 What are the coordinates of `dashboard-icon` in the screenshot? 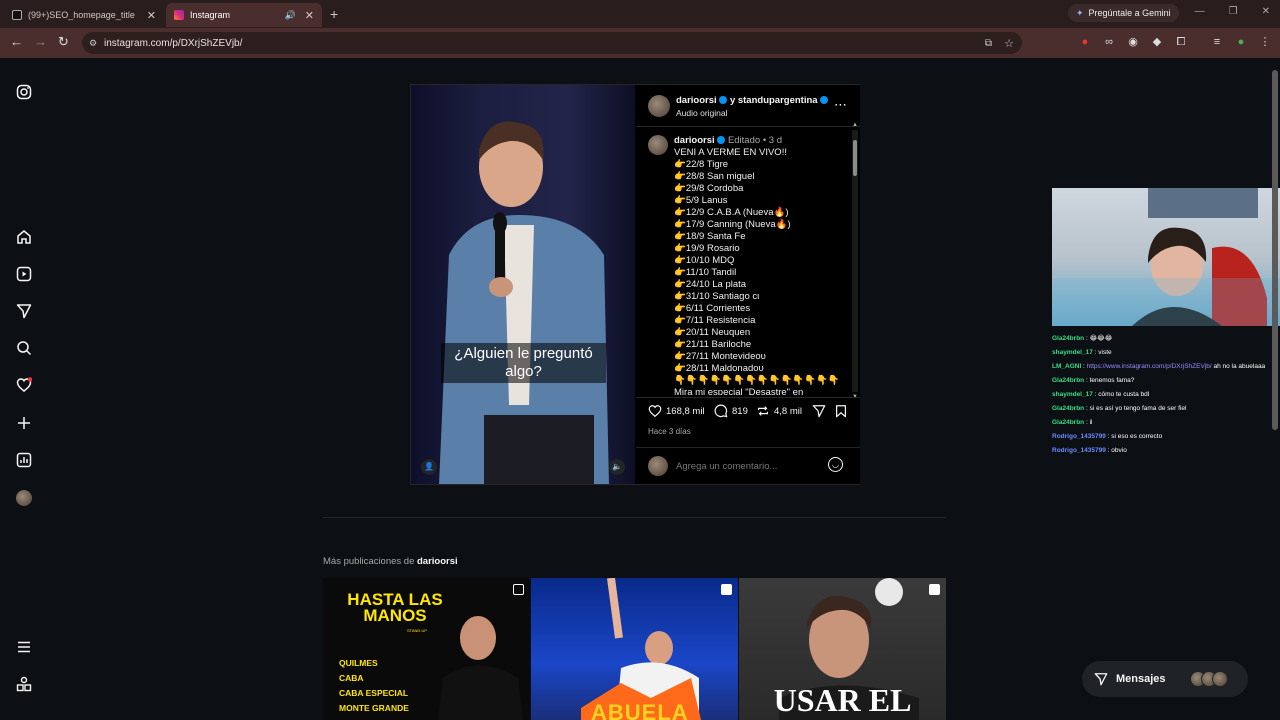 It's located at (24, 460).